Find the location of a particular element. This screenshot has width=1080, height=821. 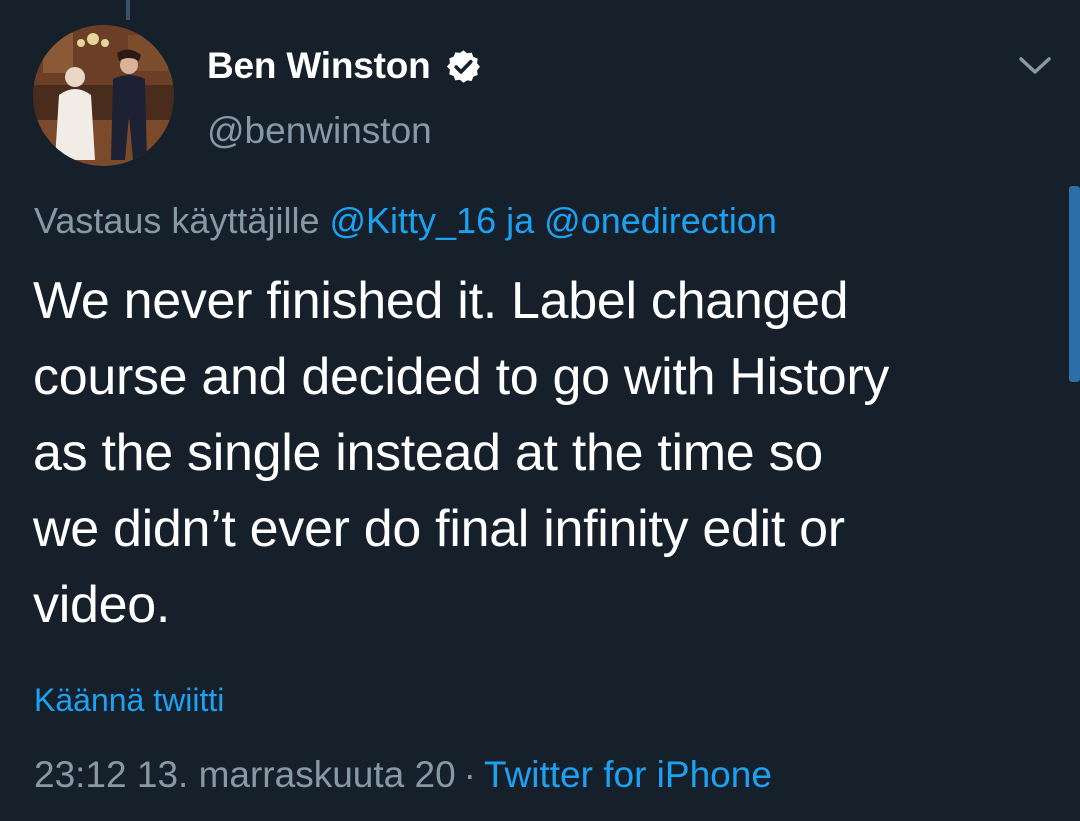

tweet-timestamp: 23:12 13. marraskuuta 20 is located at coordinates (245, 774).